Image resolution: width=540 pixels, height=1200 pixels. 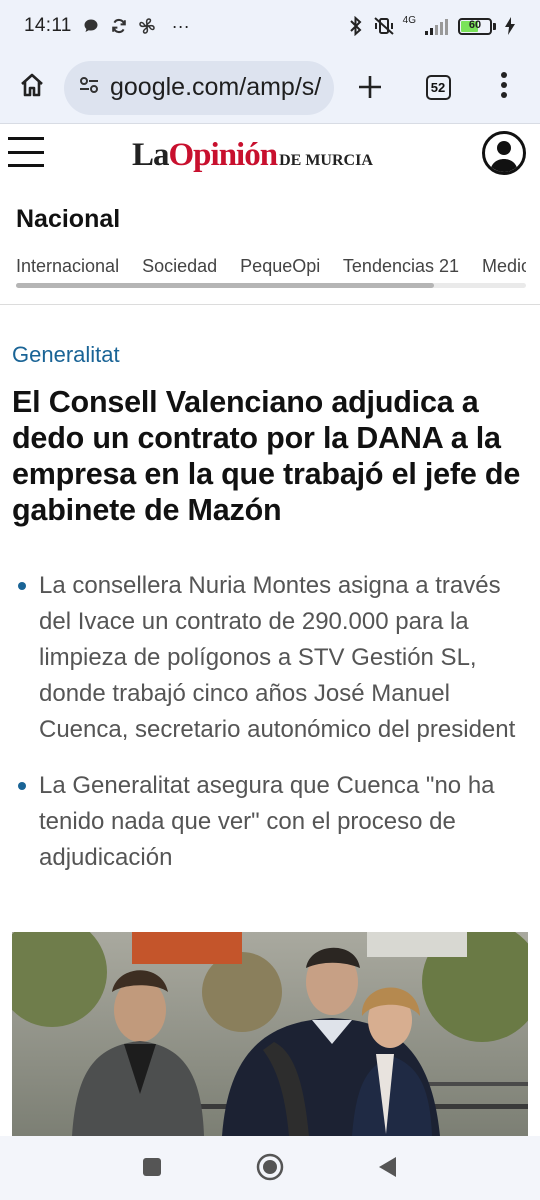 What do you see at coordinates (147, 26) in the screenshot?
I see `fan-icon` at bounding box center [147, 26].